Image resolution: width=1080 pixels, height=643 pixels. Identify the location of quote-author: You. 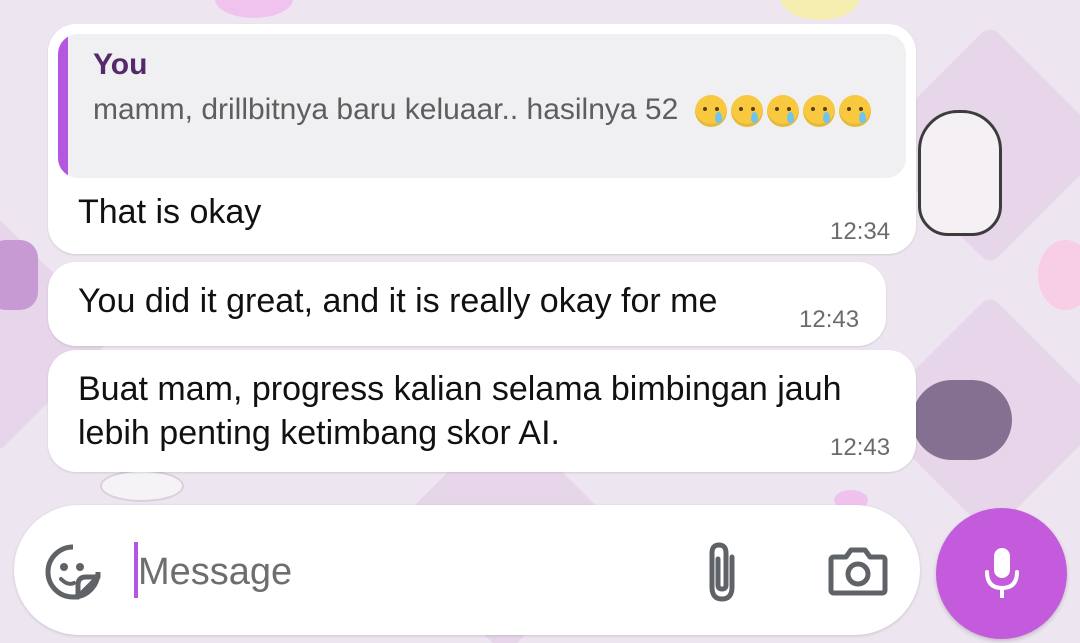
(120, 64).